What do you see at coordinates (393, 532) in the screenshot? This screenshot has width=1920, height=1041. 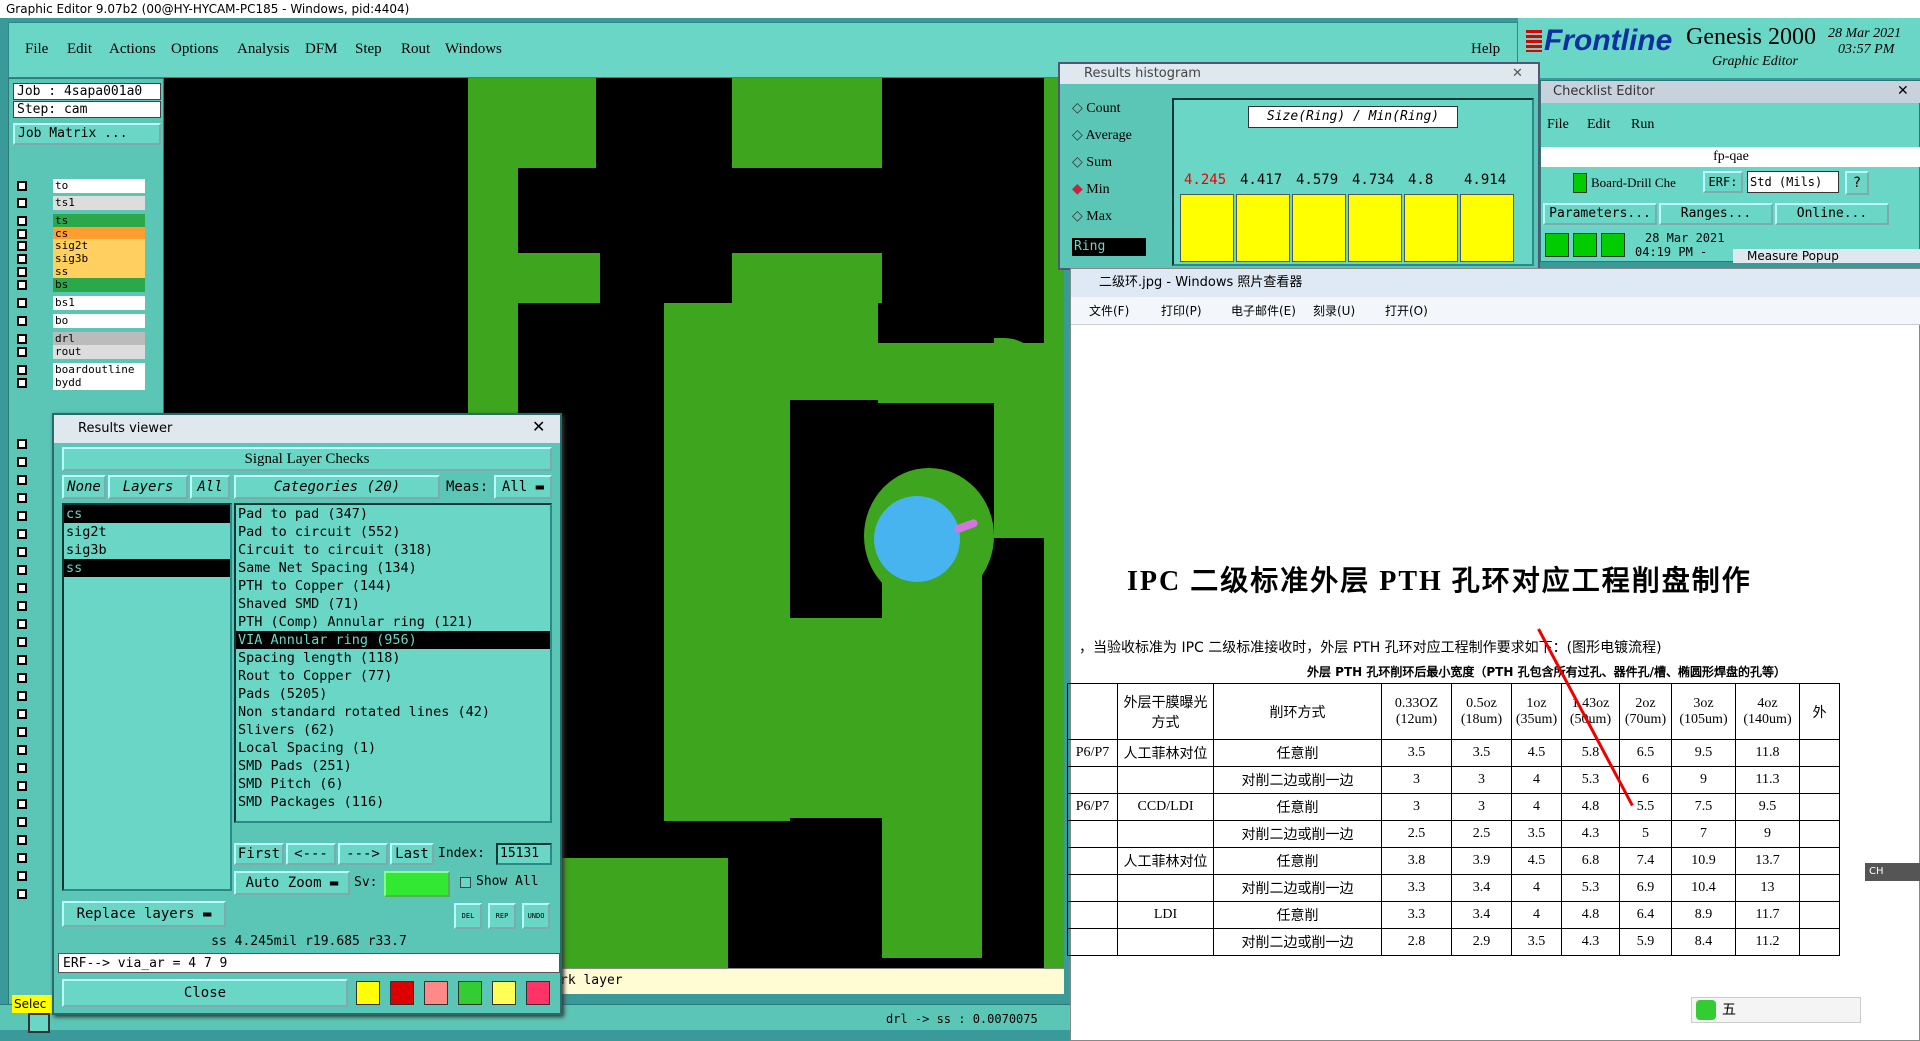 I see `category-item: Pad to circuit (552)` at bounding box center [393, 532].